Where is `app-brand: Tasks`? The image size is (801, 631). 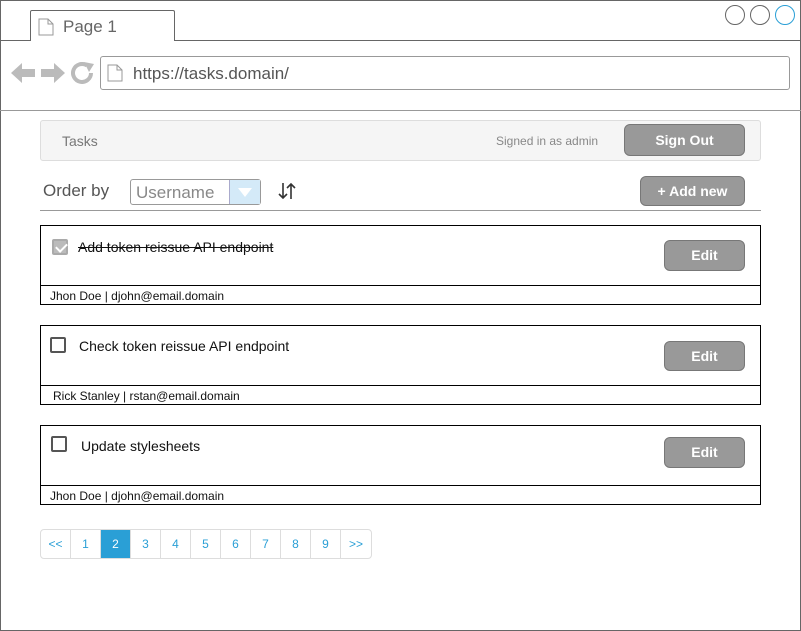
app-brand: Tasks is located at coordinates (80, 141).